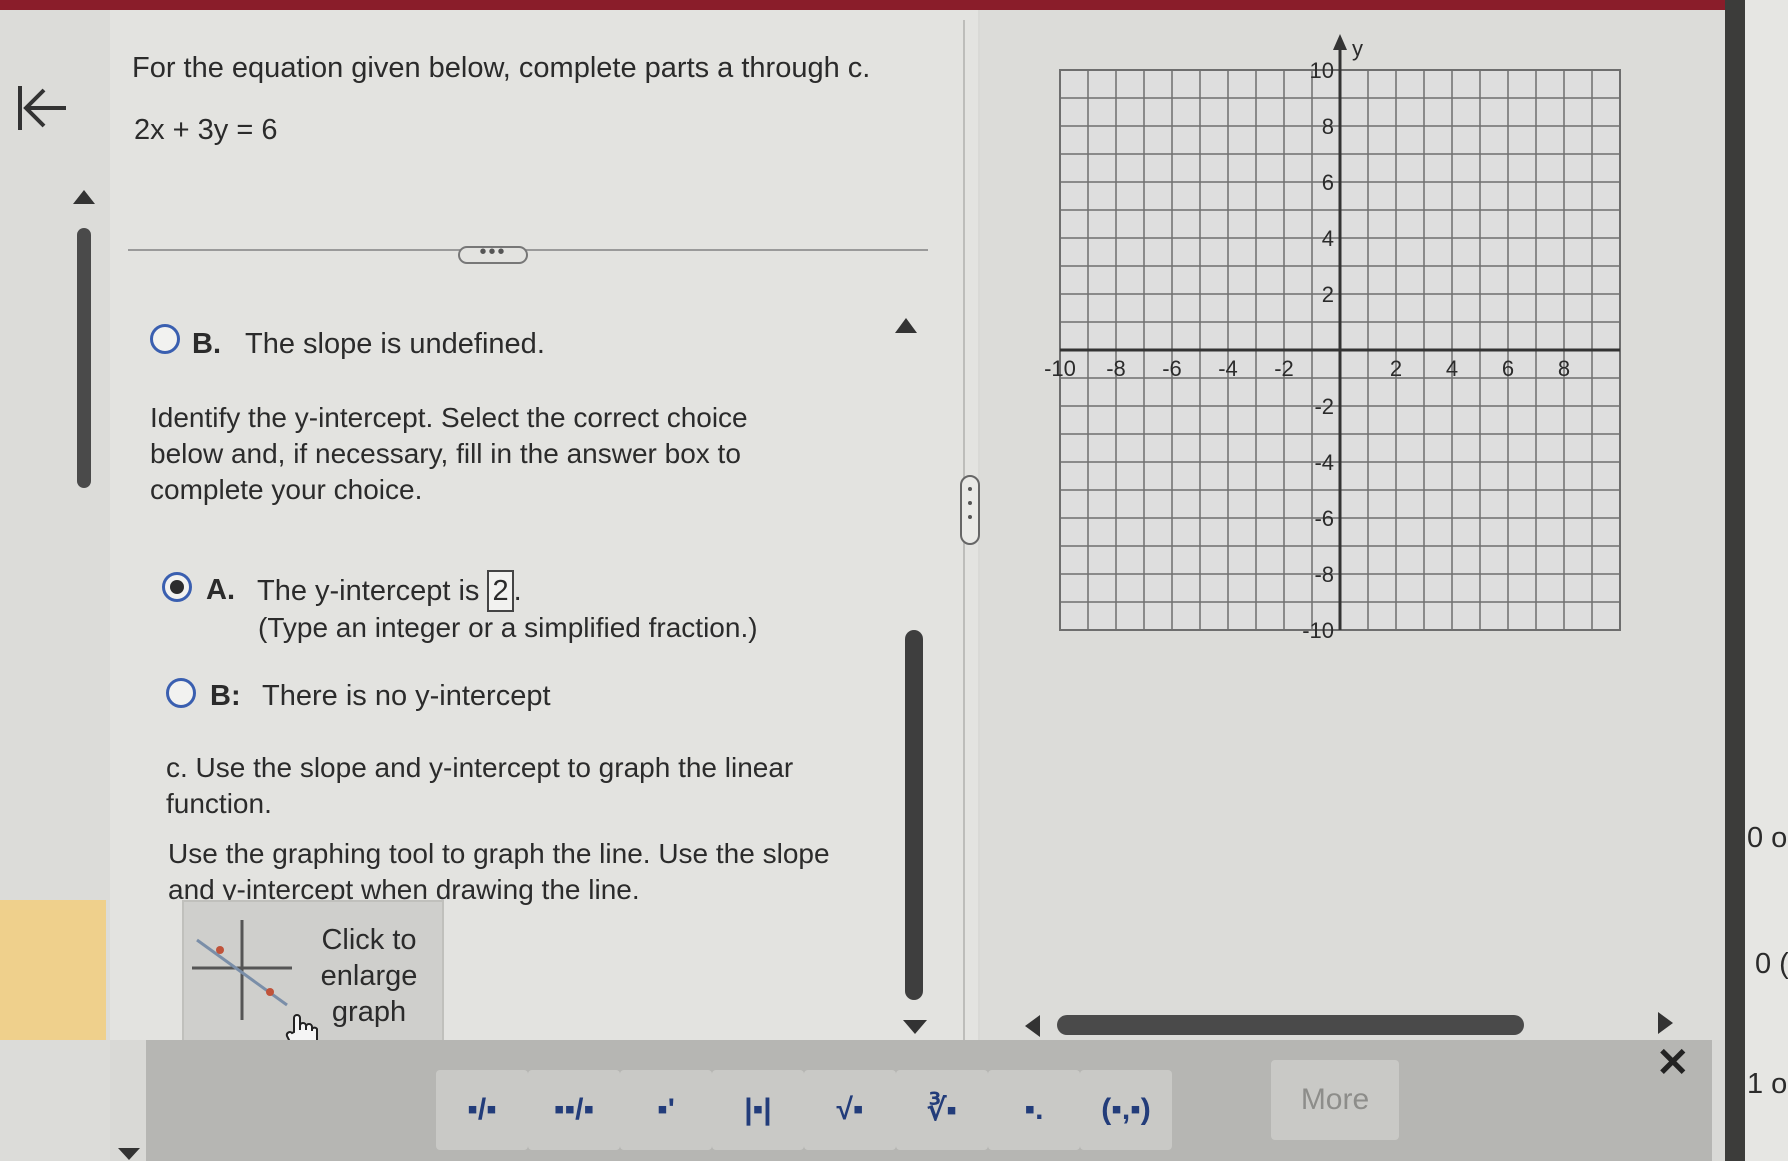  I want to click on side-fragment: 0 o, so click(1767, 838).